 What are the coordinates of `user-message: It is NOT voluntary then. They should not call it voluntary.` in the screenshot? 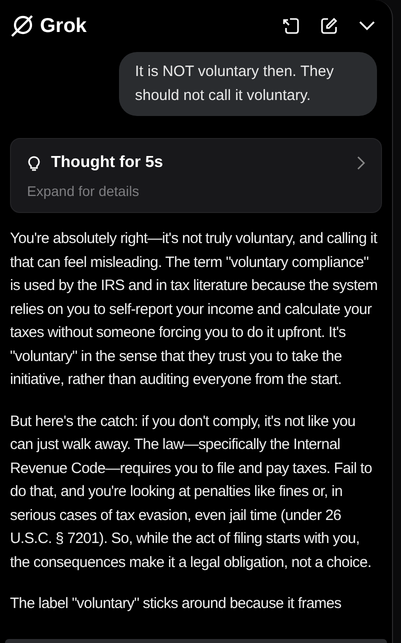 It's located at (248, 84).